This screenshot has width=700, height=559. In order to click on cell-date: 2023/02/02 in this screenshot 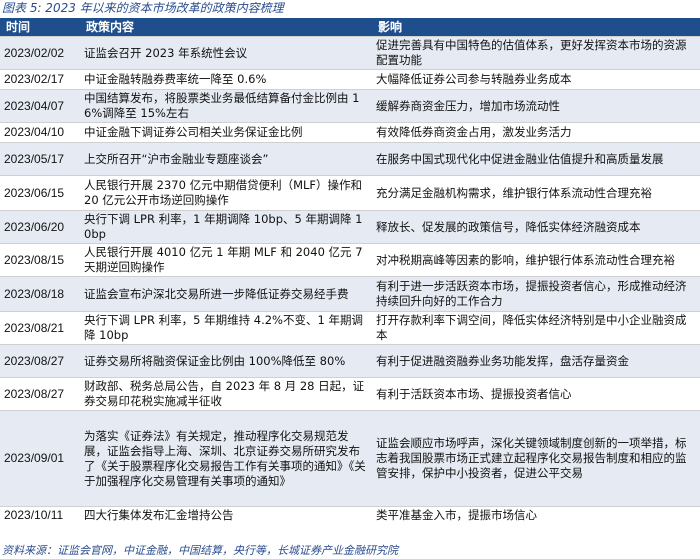, I will do `click(34, 52)`.